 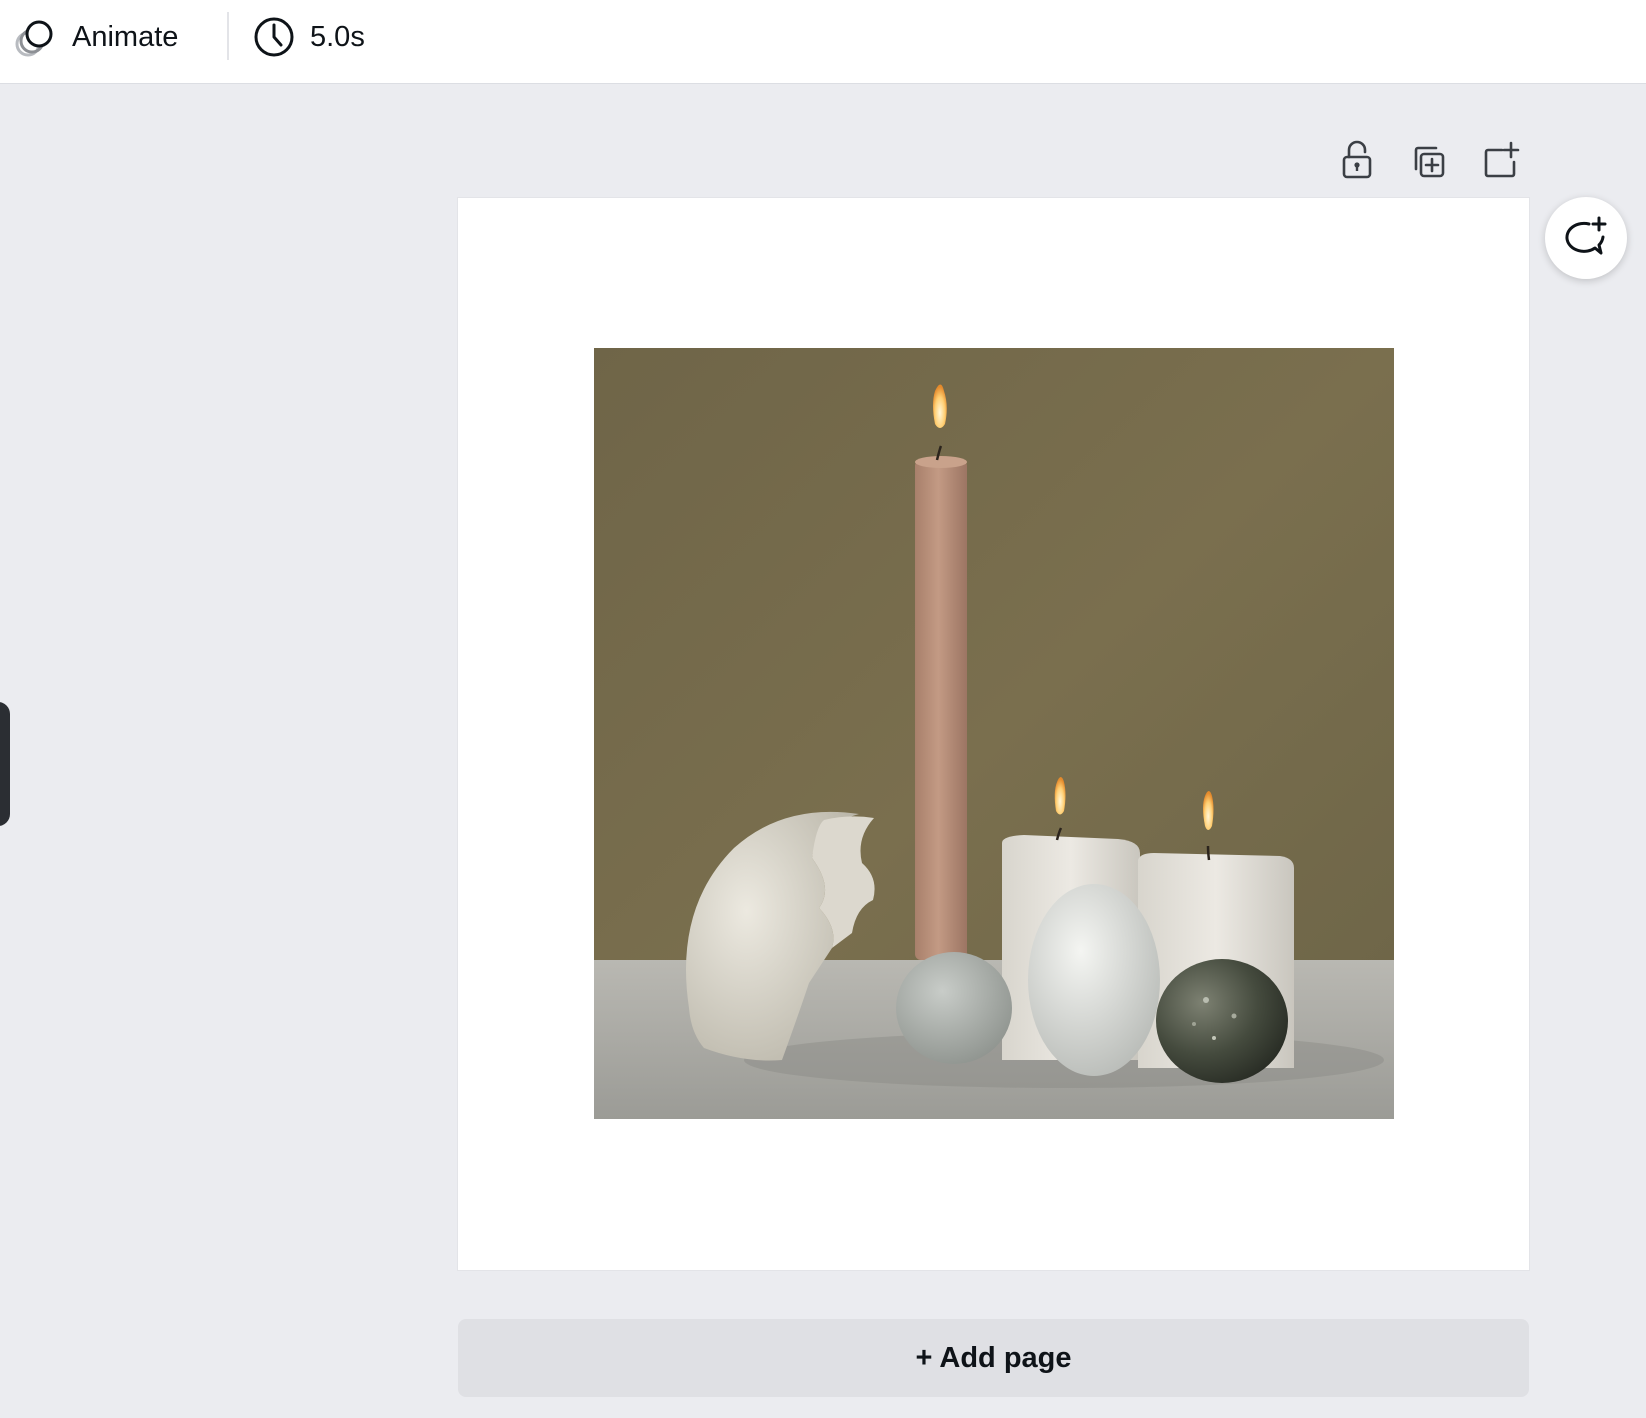 I want to click on add-page-icon, so click(x=1501, y=160).